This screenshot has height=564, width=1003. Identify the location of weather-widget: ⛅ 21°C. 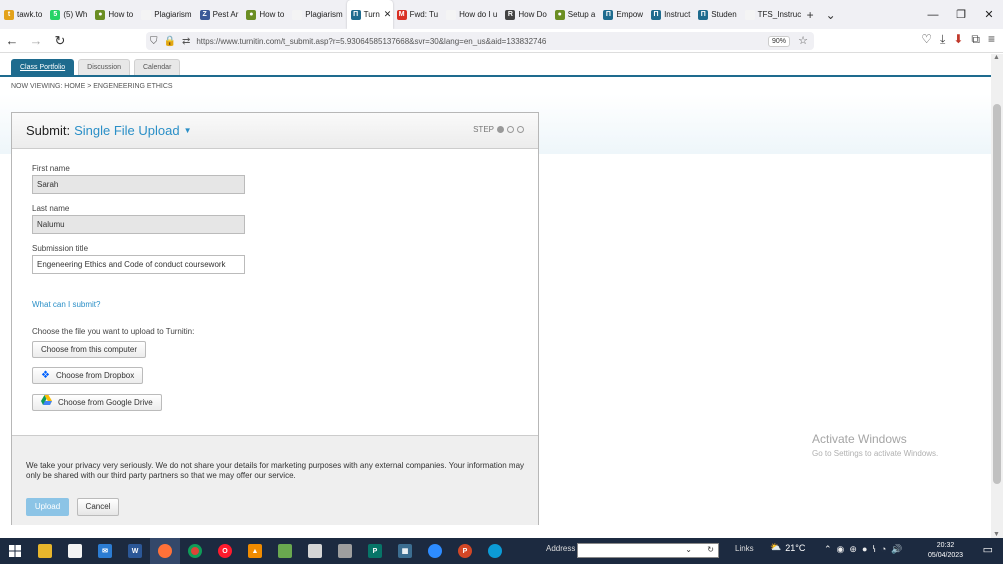
(787, 547).